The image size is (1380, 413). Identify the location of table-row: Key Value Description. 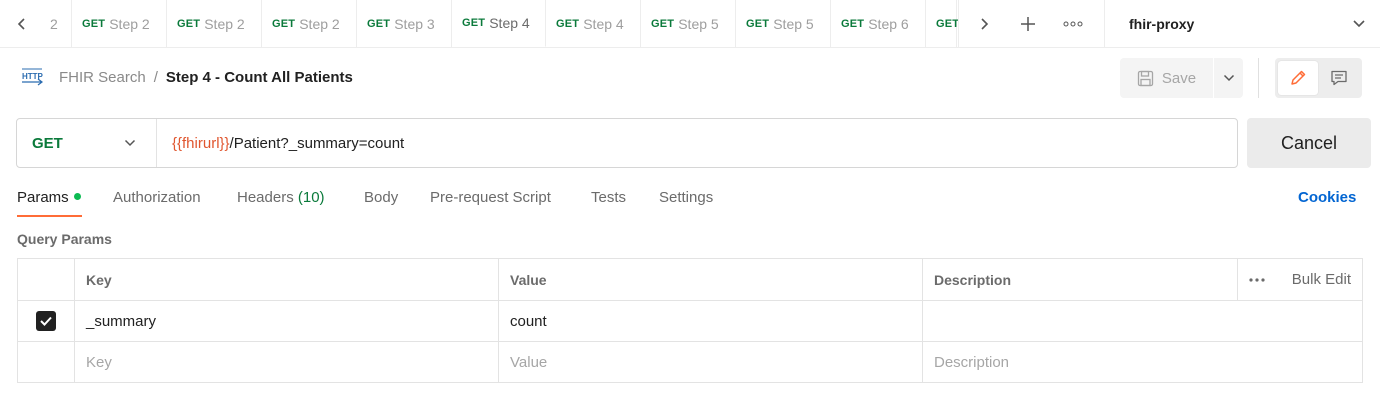
(690, 362).